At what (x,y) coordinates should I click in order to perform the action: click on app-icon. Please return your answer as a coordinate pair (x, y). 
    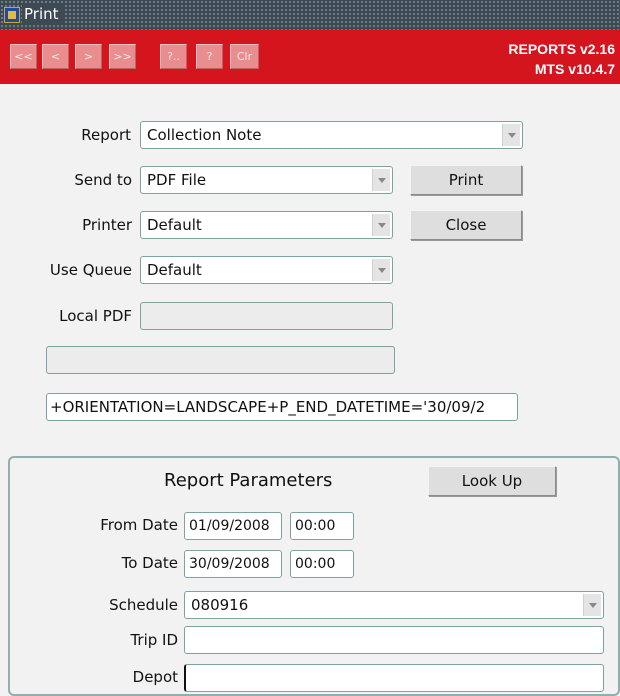
    Looking at the image, I should click on (12, 15).